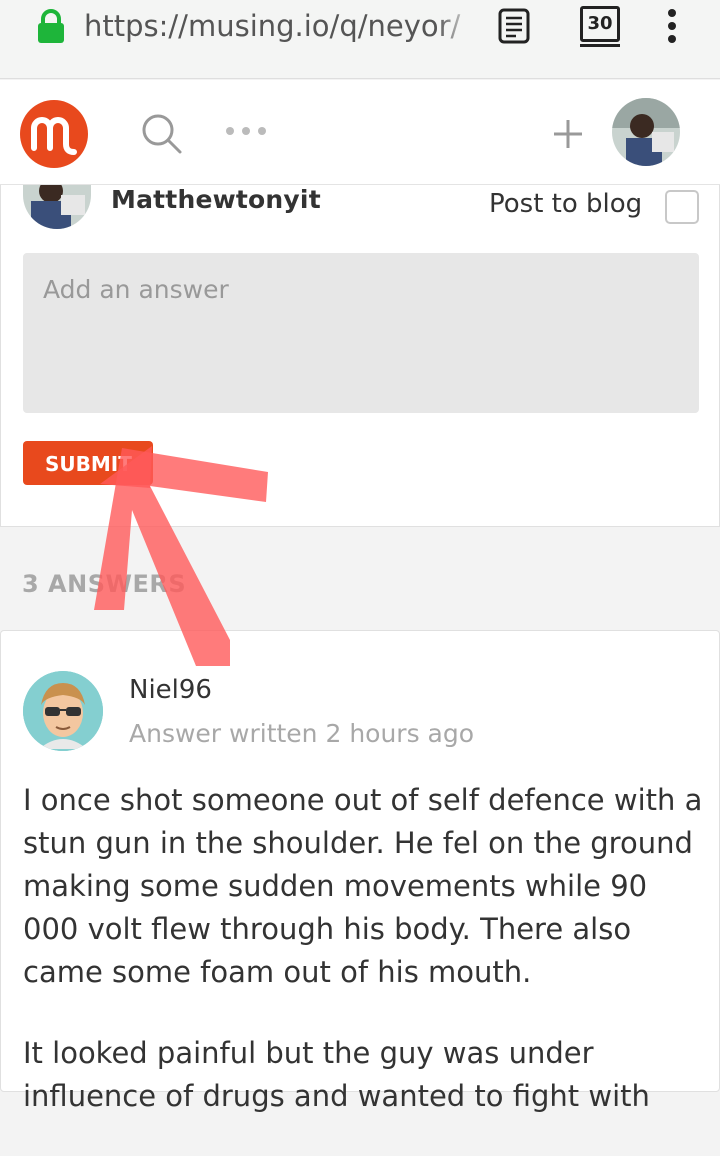 This screenshot has width=720, height=1156. What do you see at coordinates (600, 45) in the screenshot?
I see `tab-switcher-underline` at bounding box center [600, 45].